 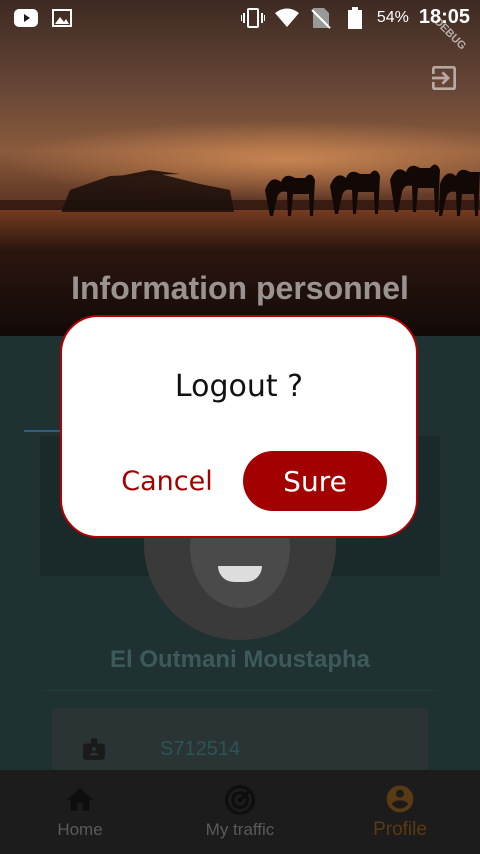 I want to click on gallery-icon, so click(x=62, y=18).